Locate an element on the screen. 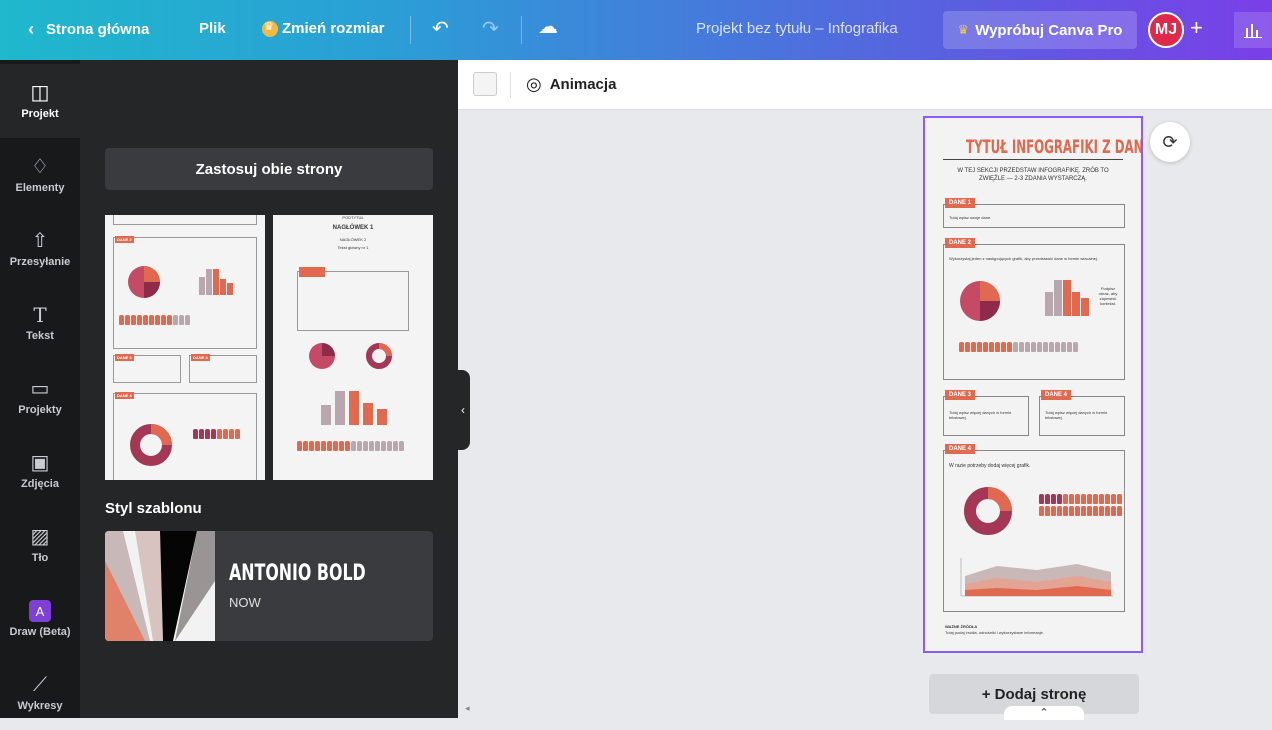 This screenshot has height=730, width=1272. rail-item-przesylanie: ⇧ Przesyłanie is located at coordinates (40, 249).